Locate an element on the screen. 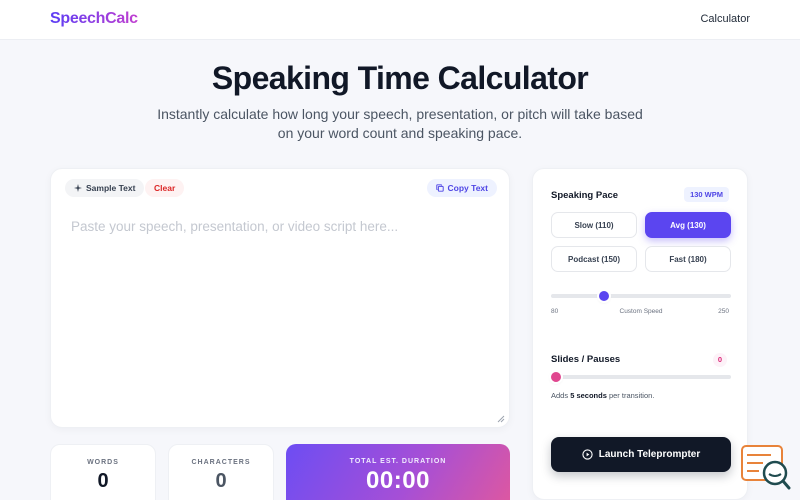 This screenshot has height=500, width=800. logo: SpeechCalc is located at coordinates (94, 19).